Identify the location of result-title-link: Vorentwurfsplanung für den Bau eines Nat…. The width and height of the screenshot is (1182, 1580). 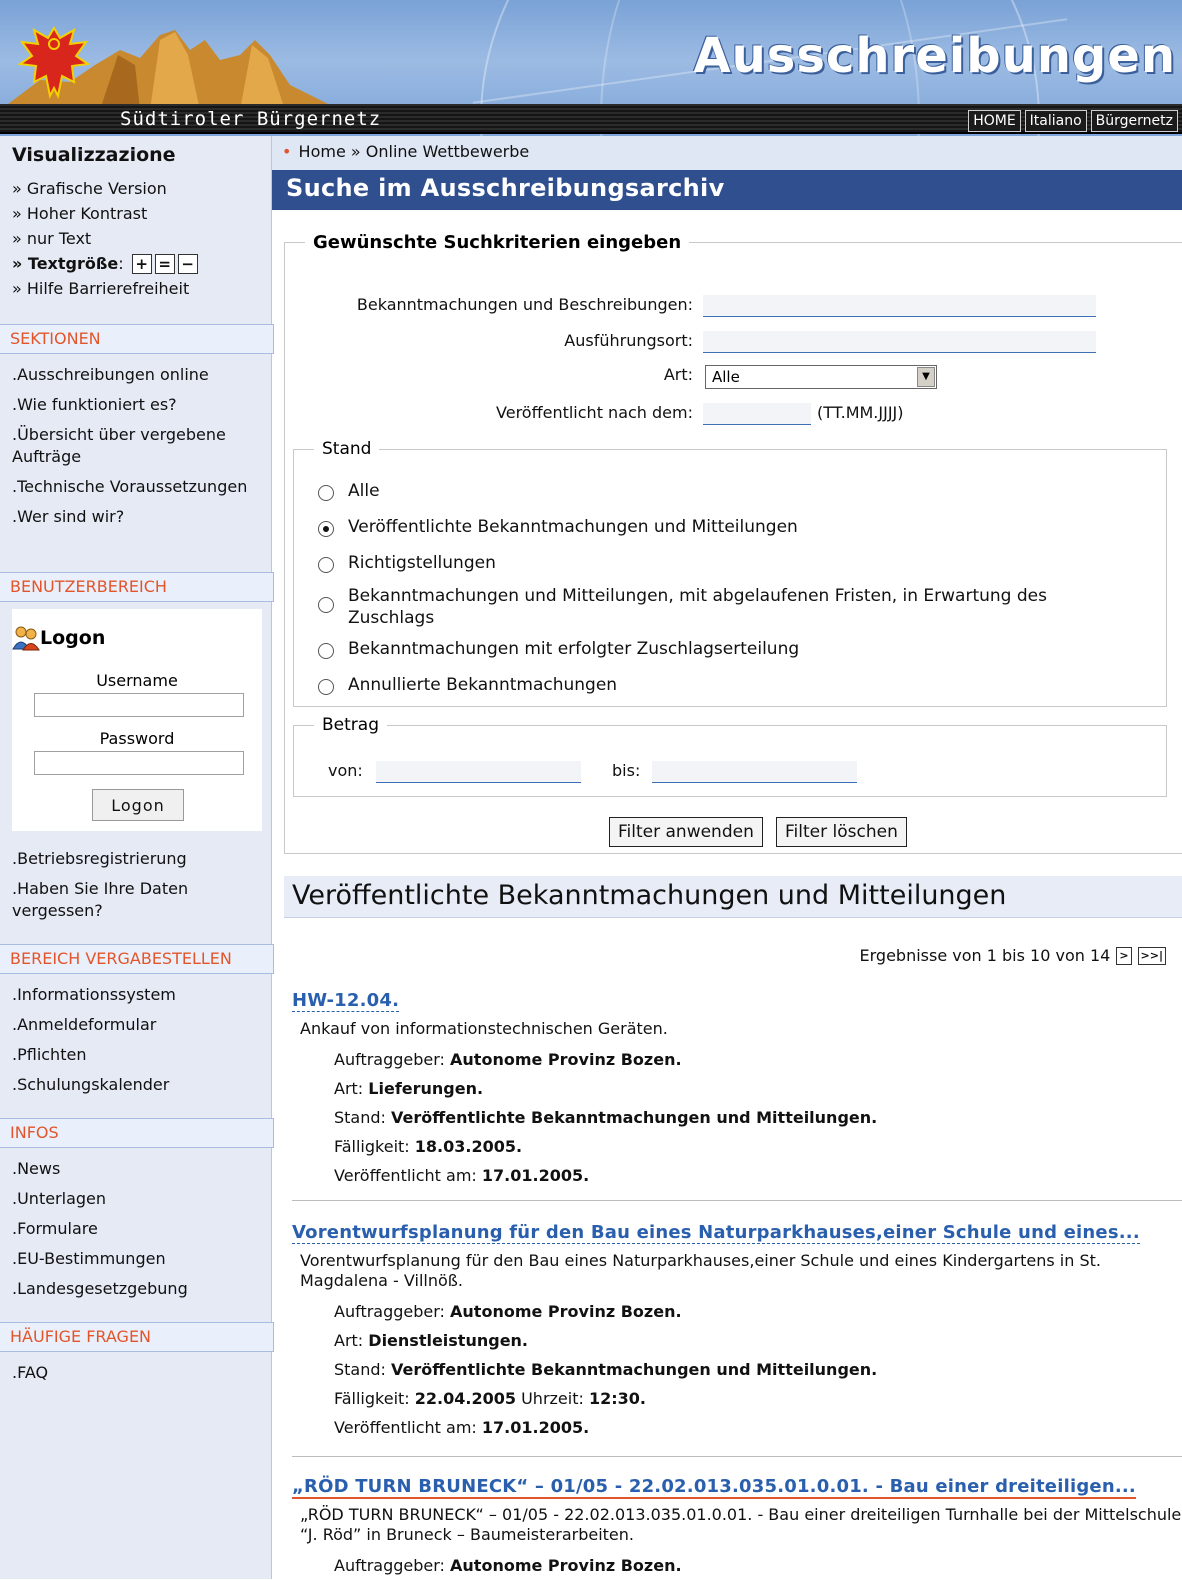
(716, 1233).